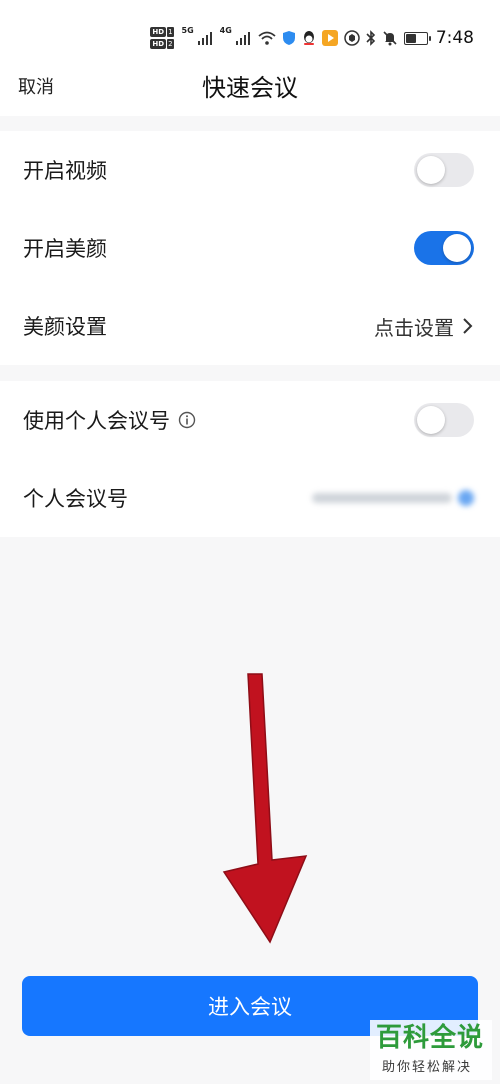 The image size is (500, 1084). I want to click on hd-num-2: 2, so click(170, 44).